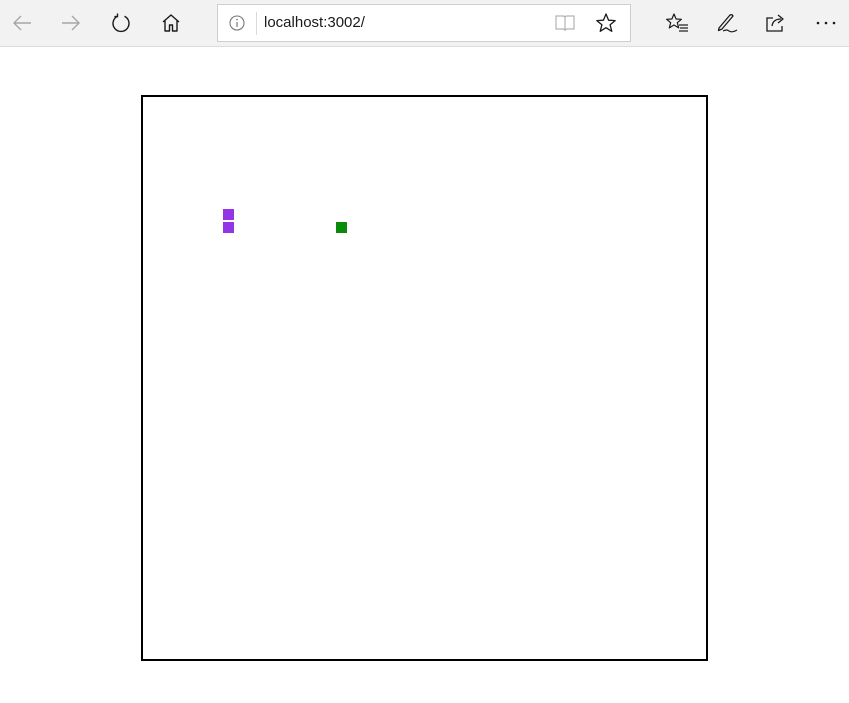 The image size is (849, 703). I want to click on pen-icon, so click(727, 23).